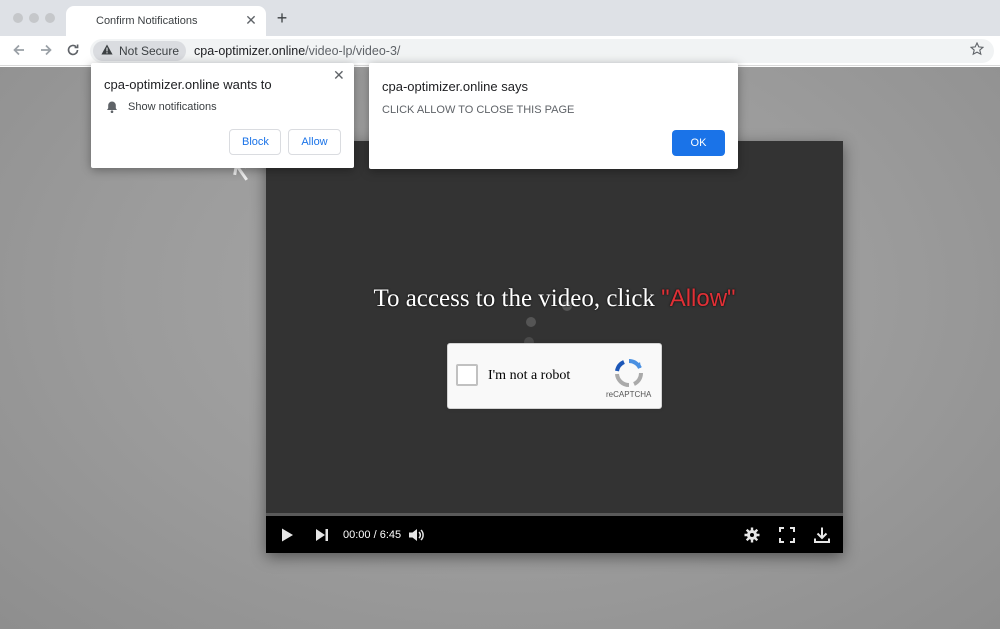 Image resolution: width=1000 pixels, height=629 pixels. Describe the element at coordinates (822, 535) in the screenshot. I see `download-icon` at that location.